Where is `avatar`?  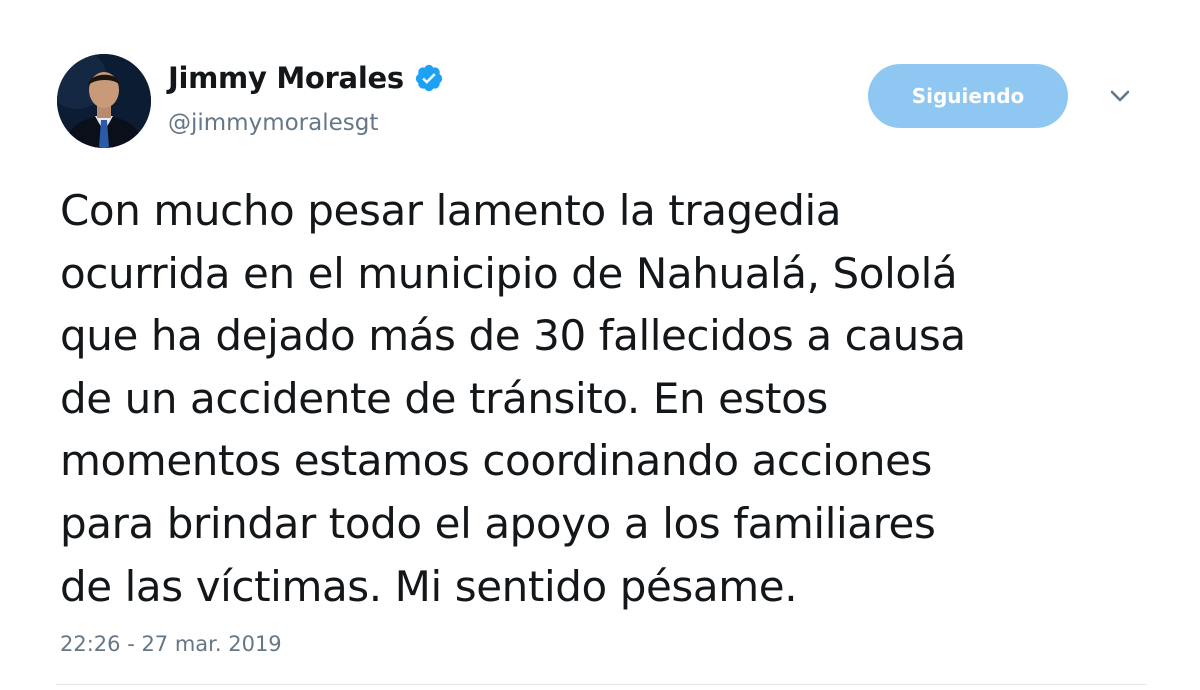 avatar is located at coordinates (104, 101).